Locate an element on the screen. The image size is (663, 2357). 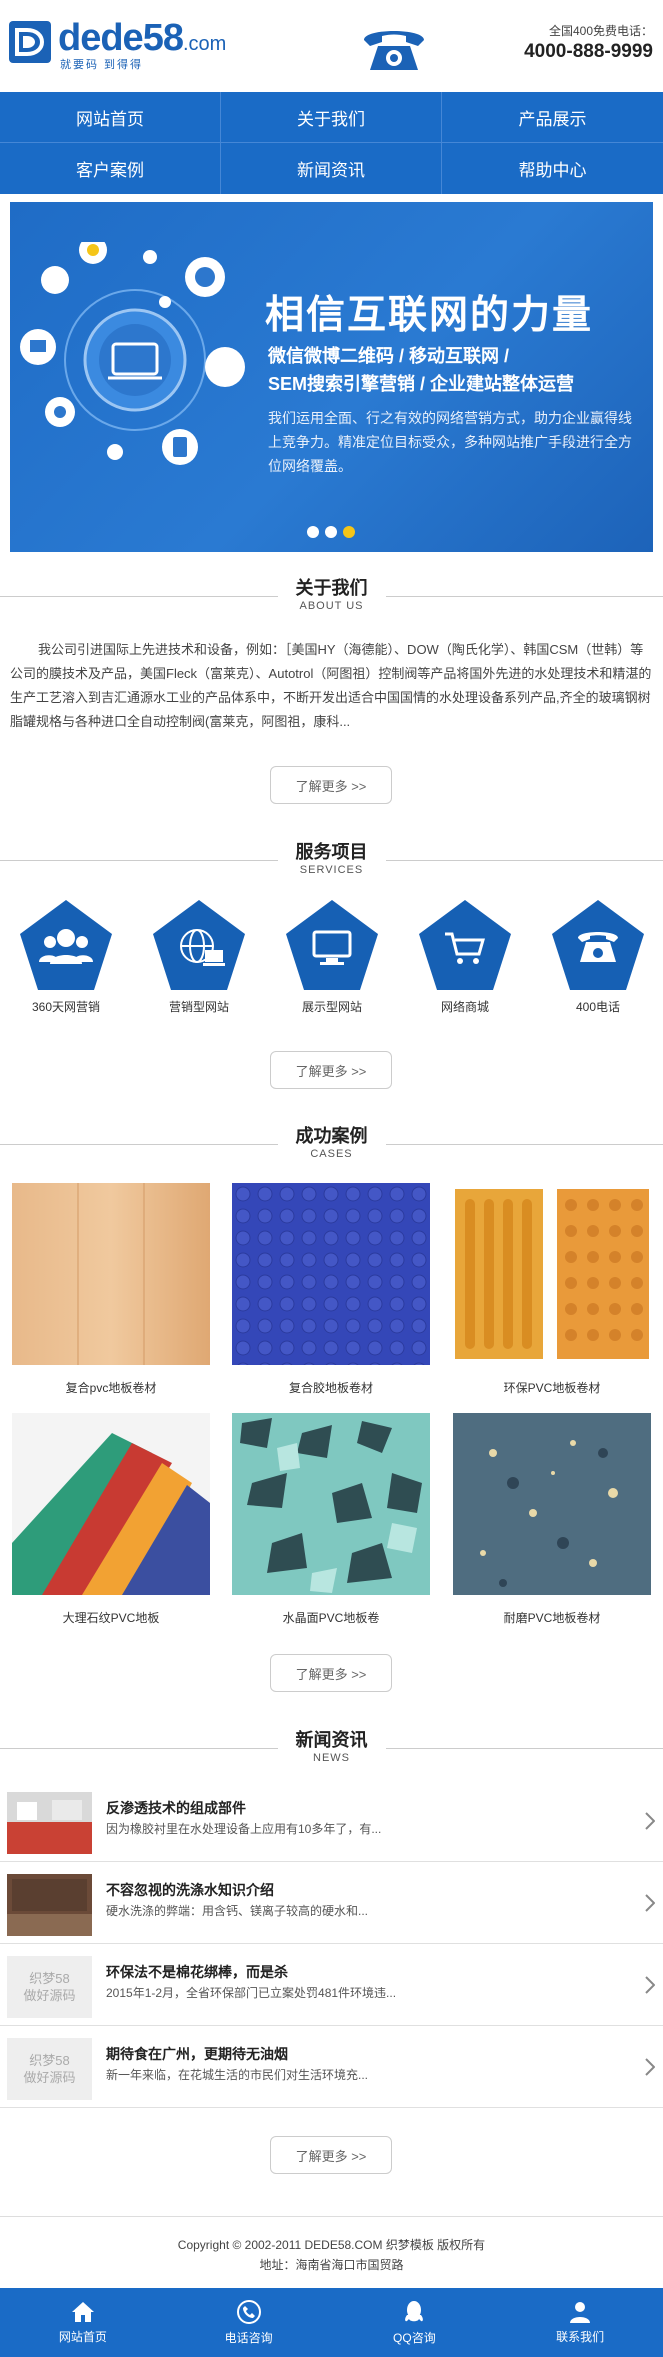
case-item: 复合pvc地板卷材 is located at coordinates (111, 1289).